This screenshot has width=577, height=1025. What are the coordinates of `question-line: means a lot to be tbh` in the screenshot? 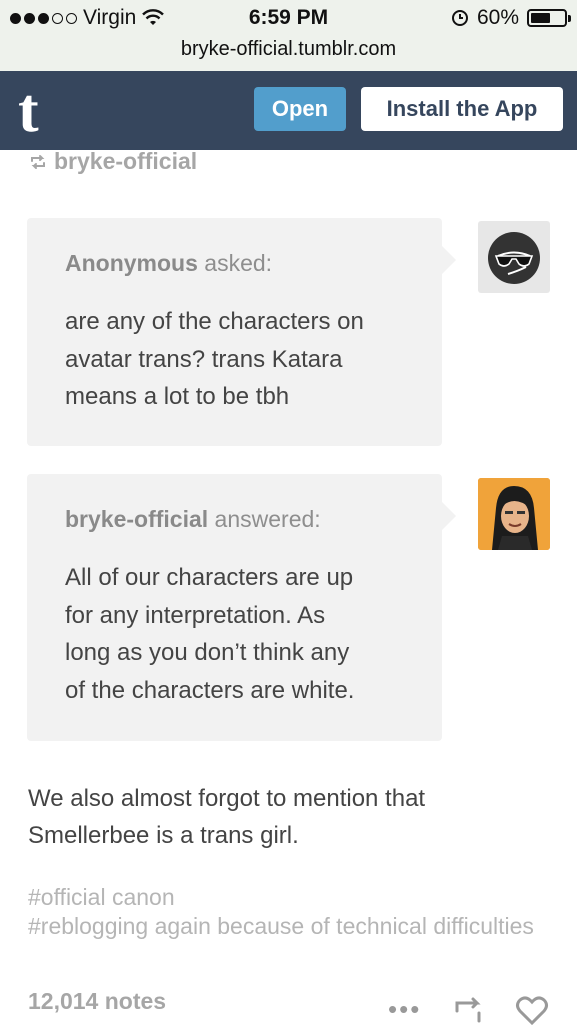 It's located at (177, 396).